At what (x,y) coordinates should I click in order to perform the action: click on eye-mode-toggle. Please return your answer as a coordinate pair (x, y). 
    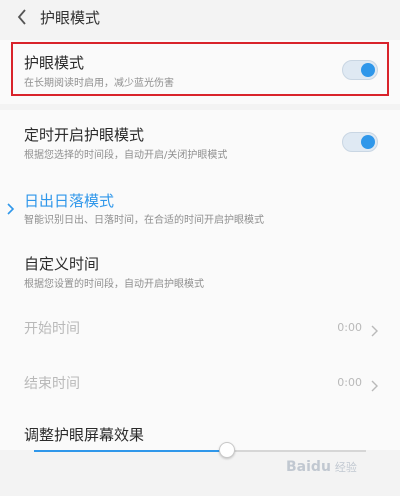
    Looking at the image, I should click on (360, 70).